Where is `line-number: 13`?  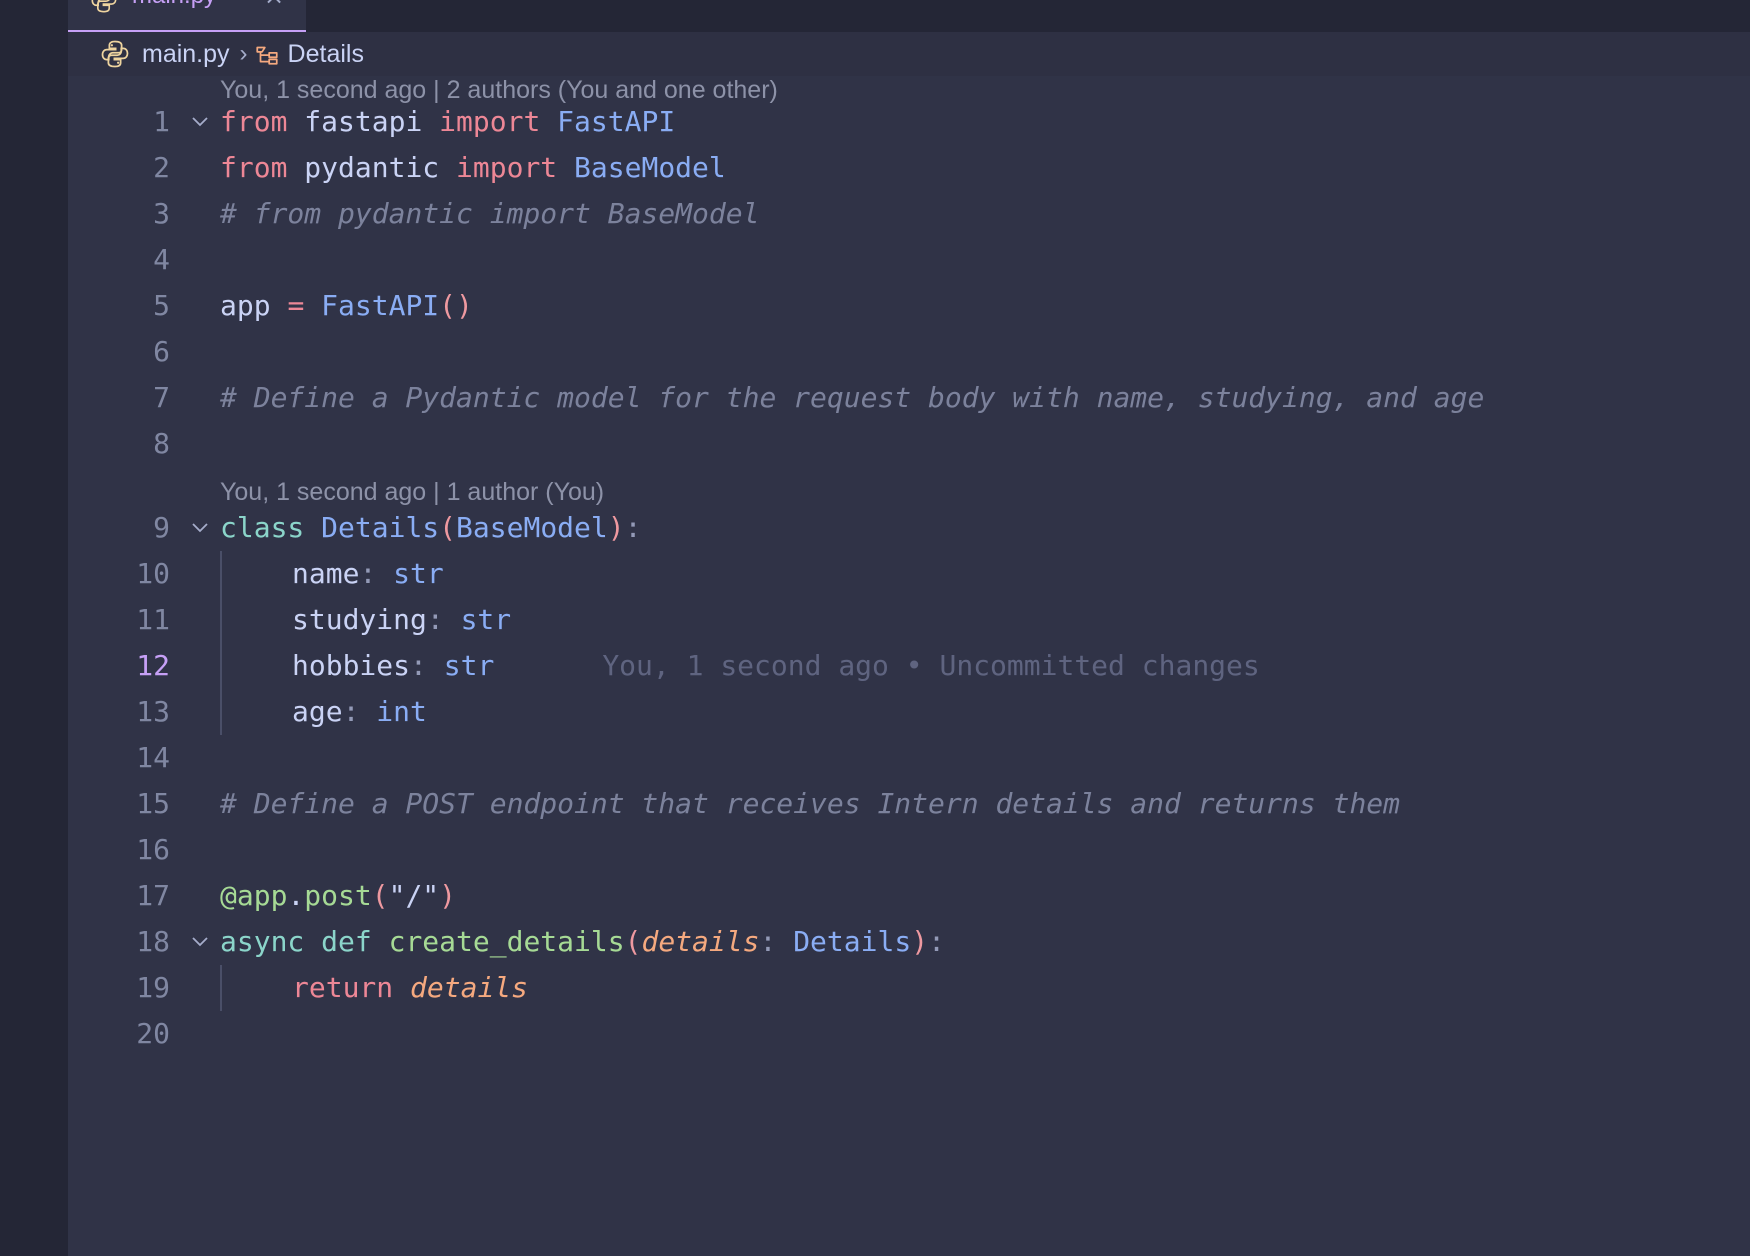
line-number: 13 is located at coordinates (153, 711).